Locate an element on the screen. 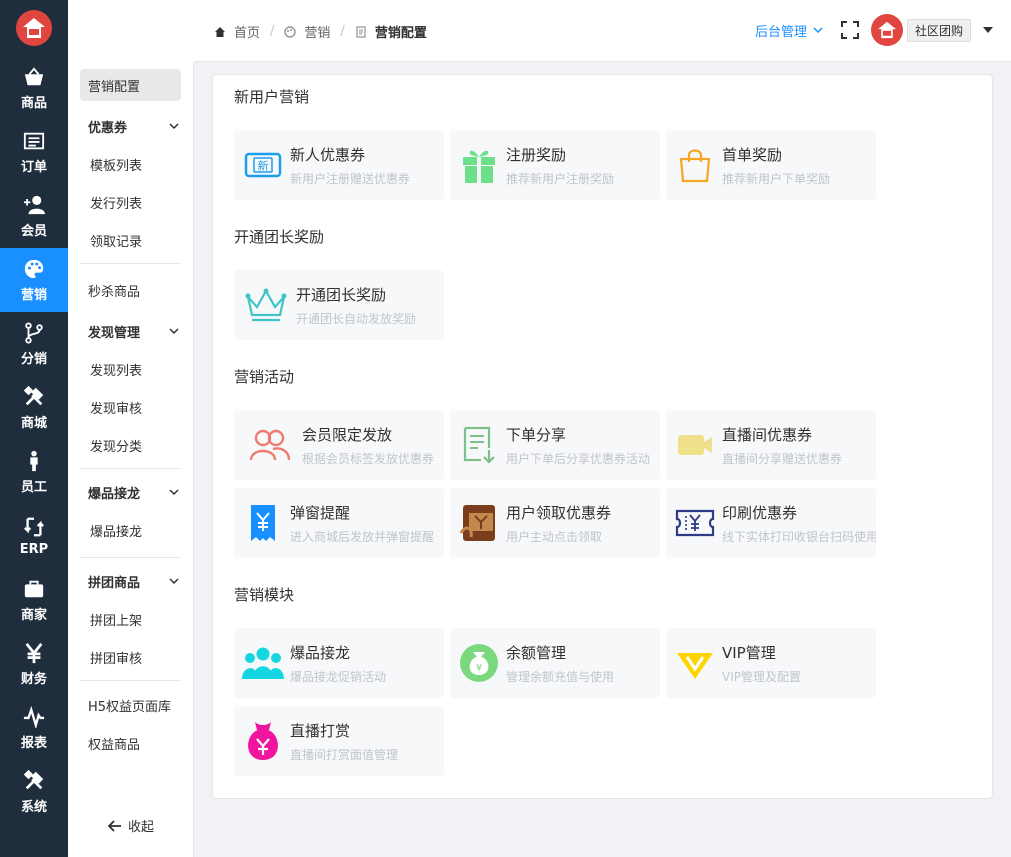 The width and height of the screenshot is (1011, 857). collapse-button: 收起 is located at coordinates (131, 825).